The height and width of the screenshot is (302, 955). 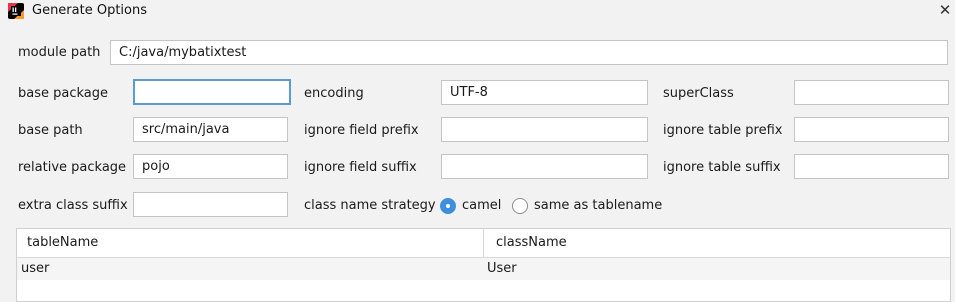 What do you see at coordinates (477, 11) in the screenshot?
I see `title-bar: Generate Options ✕` at bounding box center [477, 11].